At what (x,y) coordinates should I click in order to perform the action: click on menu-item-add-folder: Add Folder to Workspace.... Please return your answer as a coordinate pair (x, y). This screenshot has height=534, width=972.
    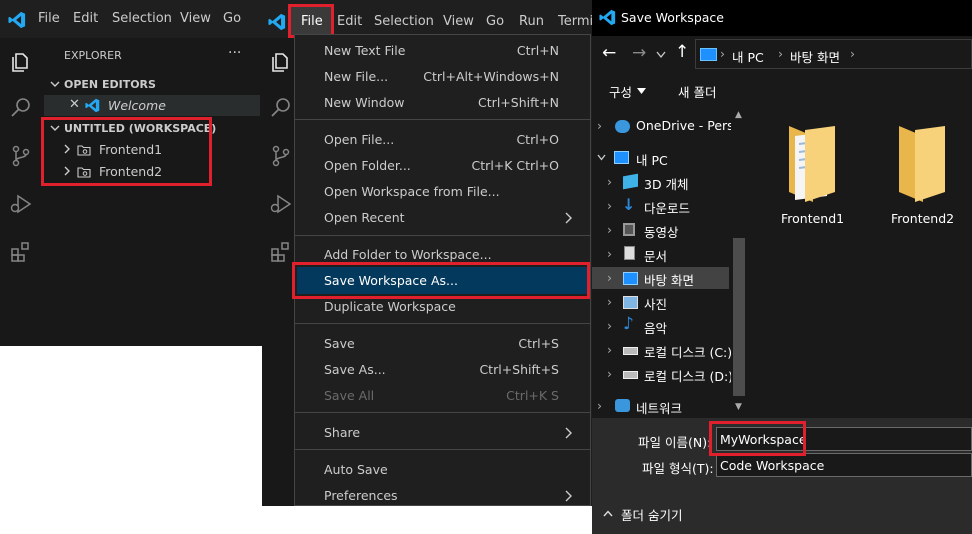
    Looking at the image, I should click on (408, 254).